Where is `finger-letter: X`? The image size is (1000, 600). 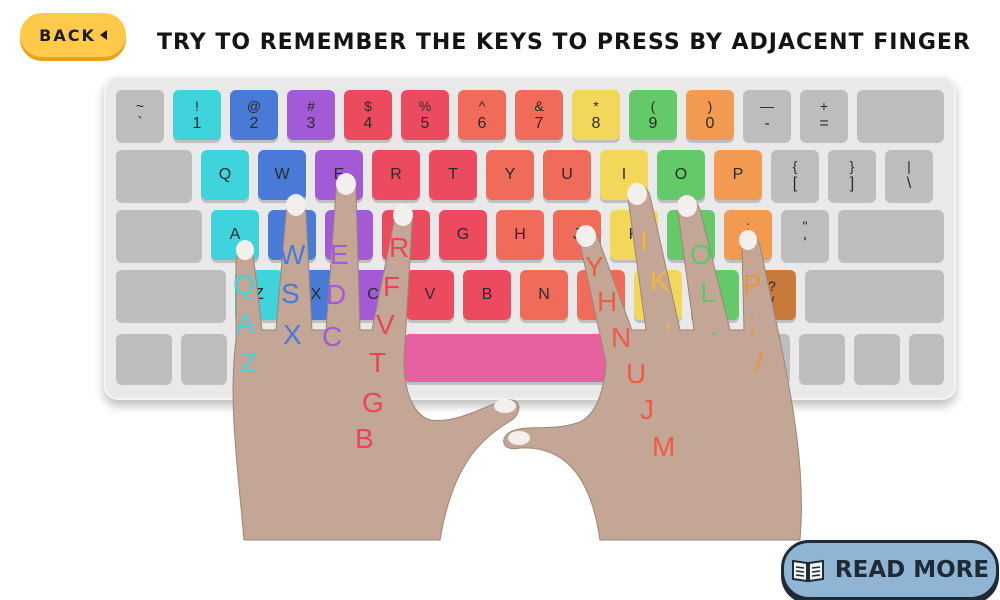 finger-letter: X is located at coordinates (292, 334).